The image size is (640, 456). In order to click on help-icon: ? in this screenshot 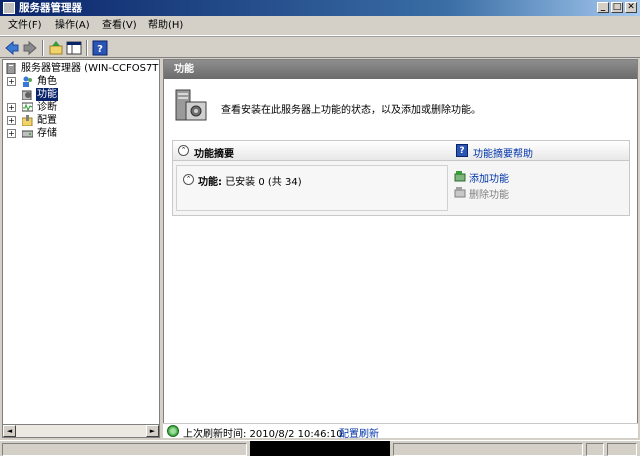, I will do `click(100, 48)`.